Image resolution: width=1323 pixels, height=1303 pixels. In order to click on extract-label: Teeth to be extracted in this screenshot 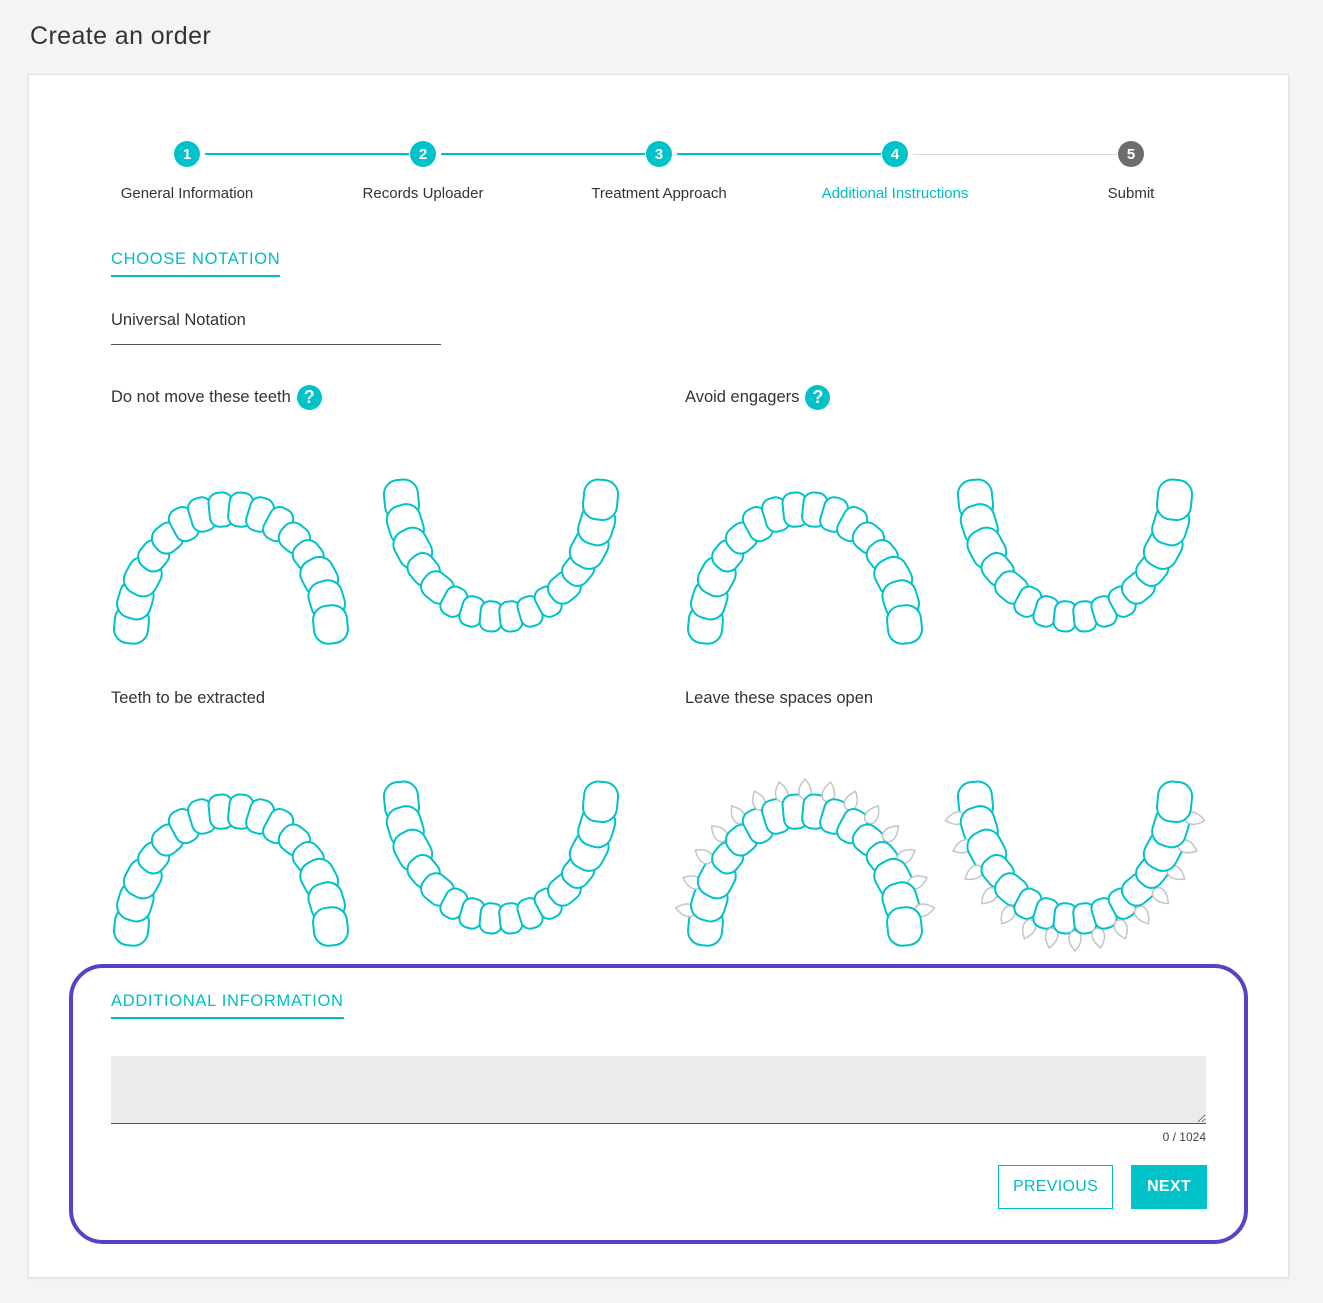, I will do `click(188, 698)`.